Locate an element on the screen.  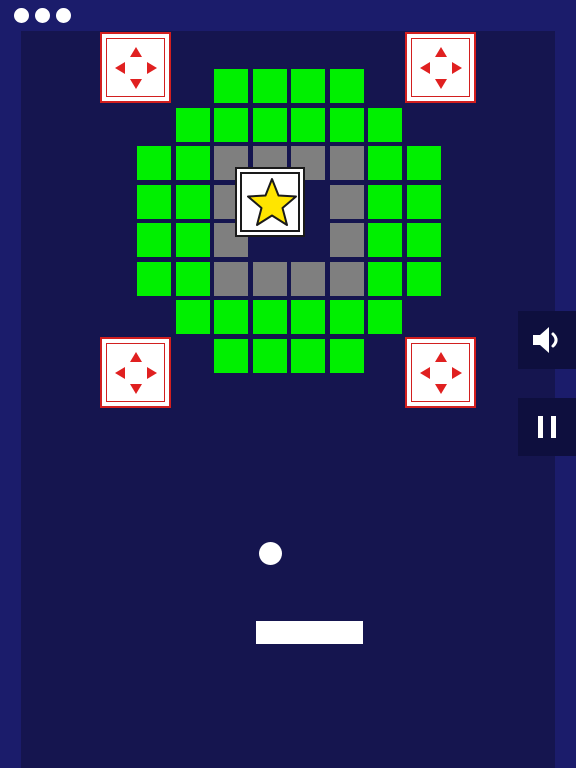
menu-dots-button is located at coordinates (42, 15).